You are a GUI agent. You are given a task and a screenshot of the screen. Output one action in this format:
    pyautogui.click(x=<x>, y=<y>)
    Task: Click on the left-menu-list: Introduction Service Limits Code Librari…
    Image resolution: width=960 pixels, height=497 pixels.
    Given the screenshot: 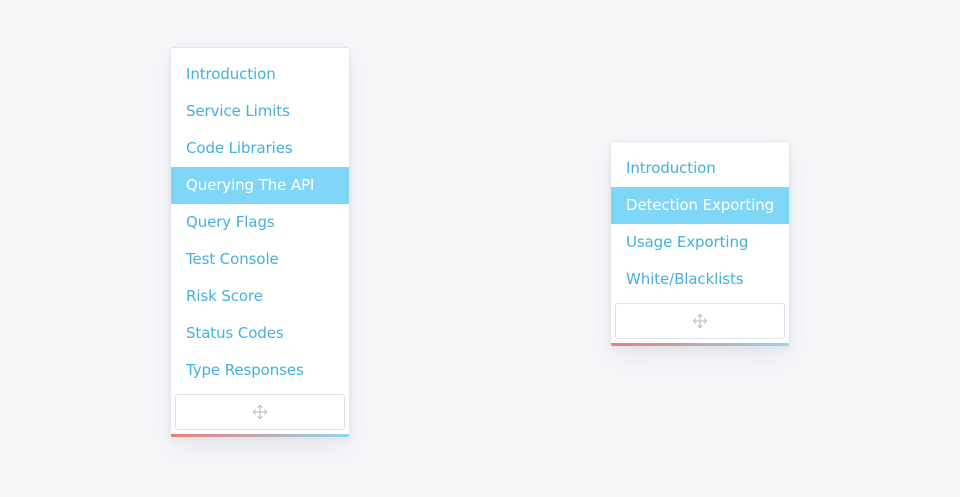 What is the action you would take?
    pyautogui.click(x=260, y=222)
    